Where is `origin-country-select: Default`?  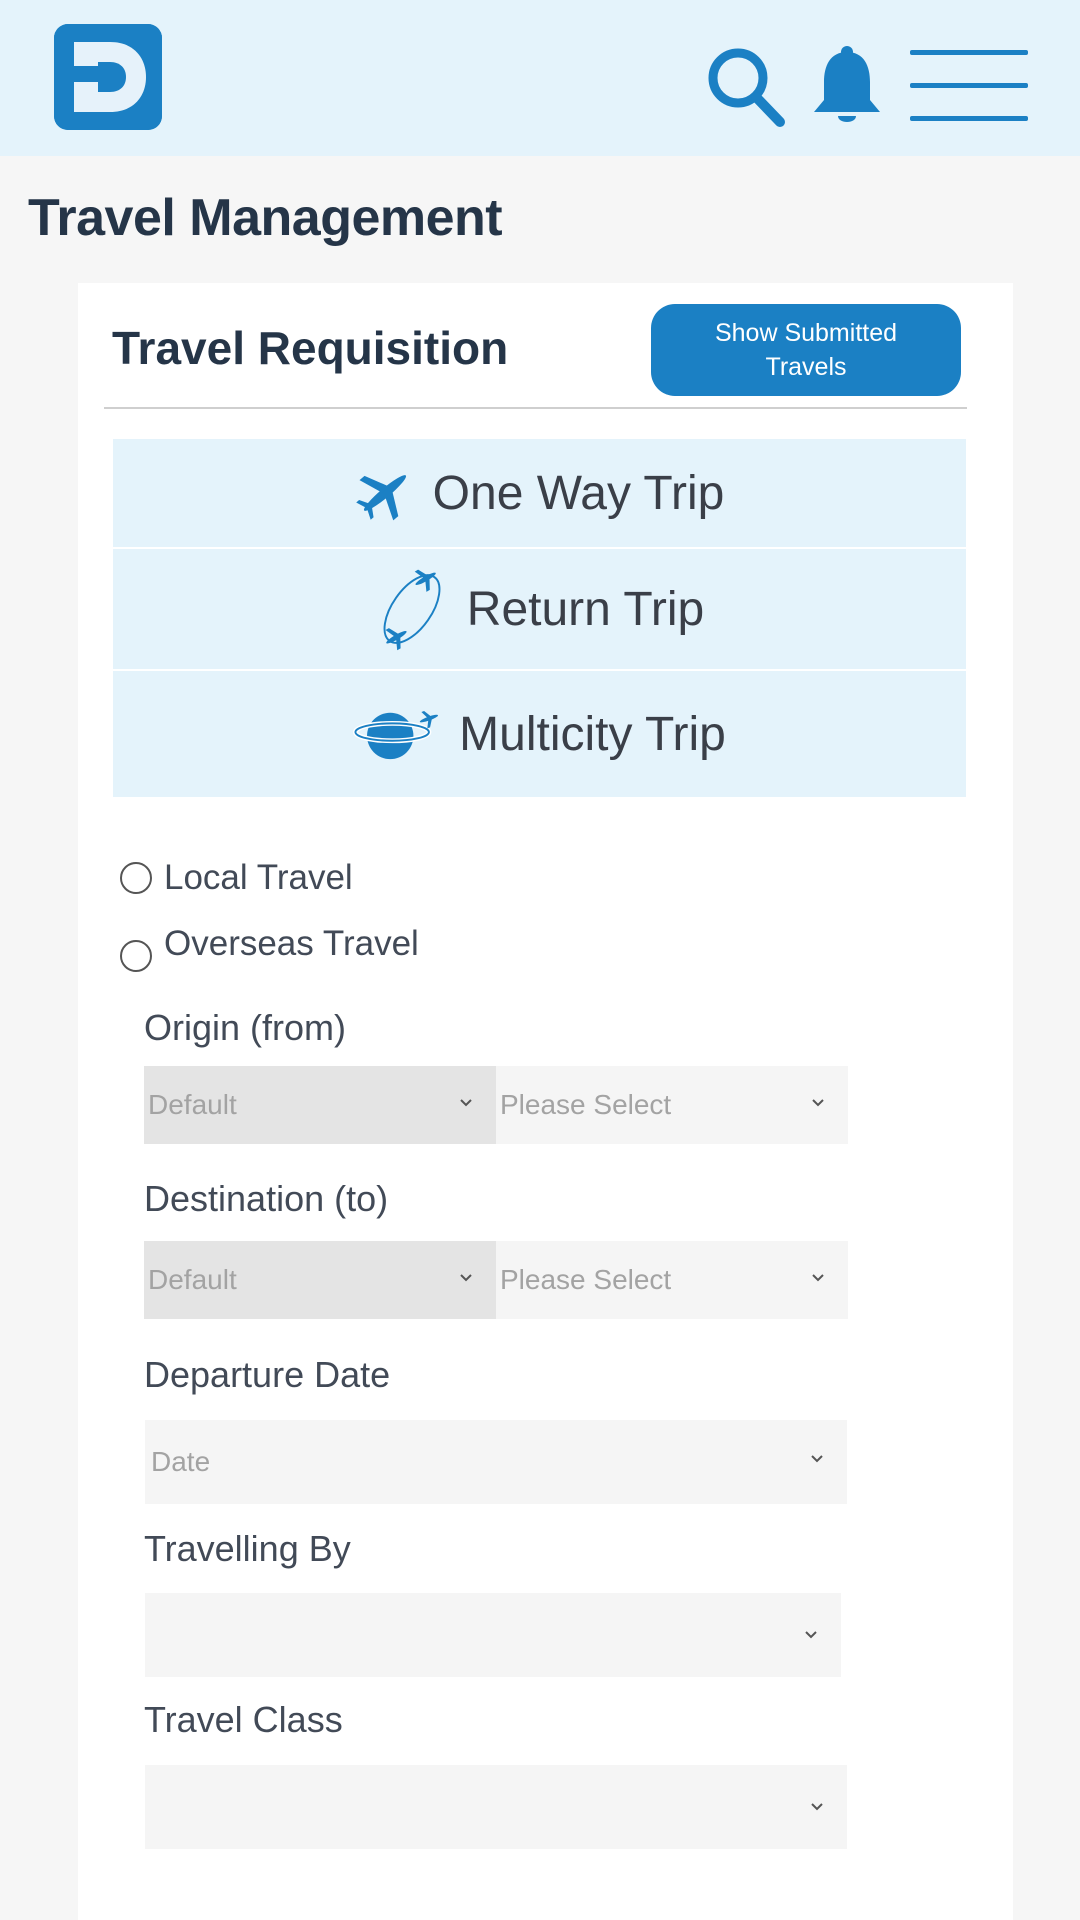
origin-country-select: Default is located at coordinates (320, 1105).